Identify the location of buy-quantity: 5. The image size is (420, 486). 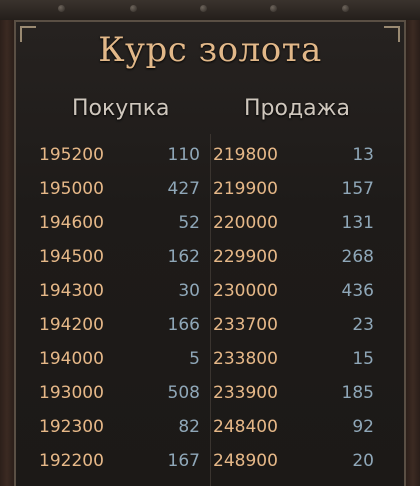
(194, 359).